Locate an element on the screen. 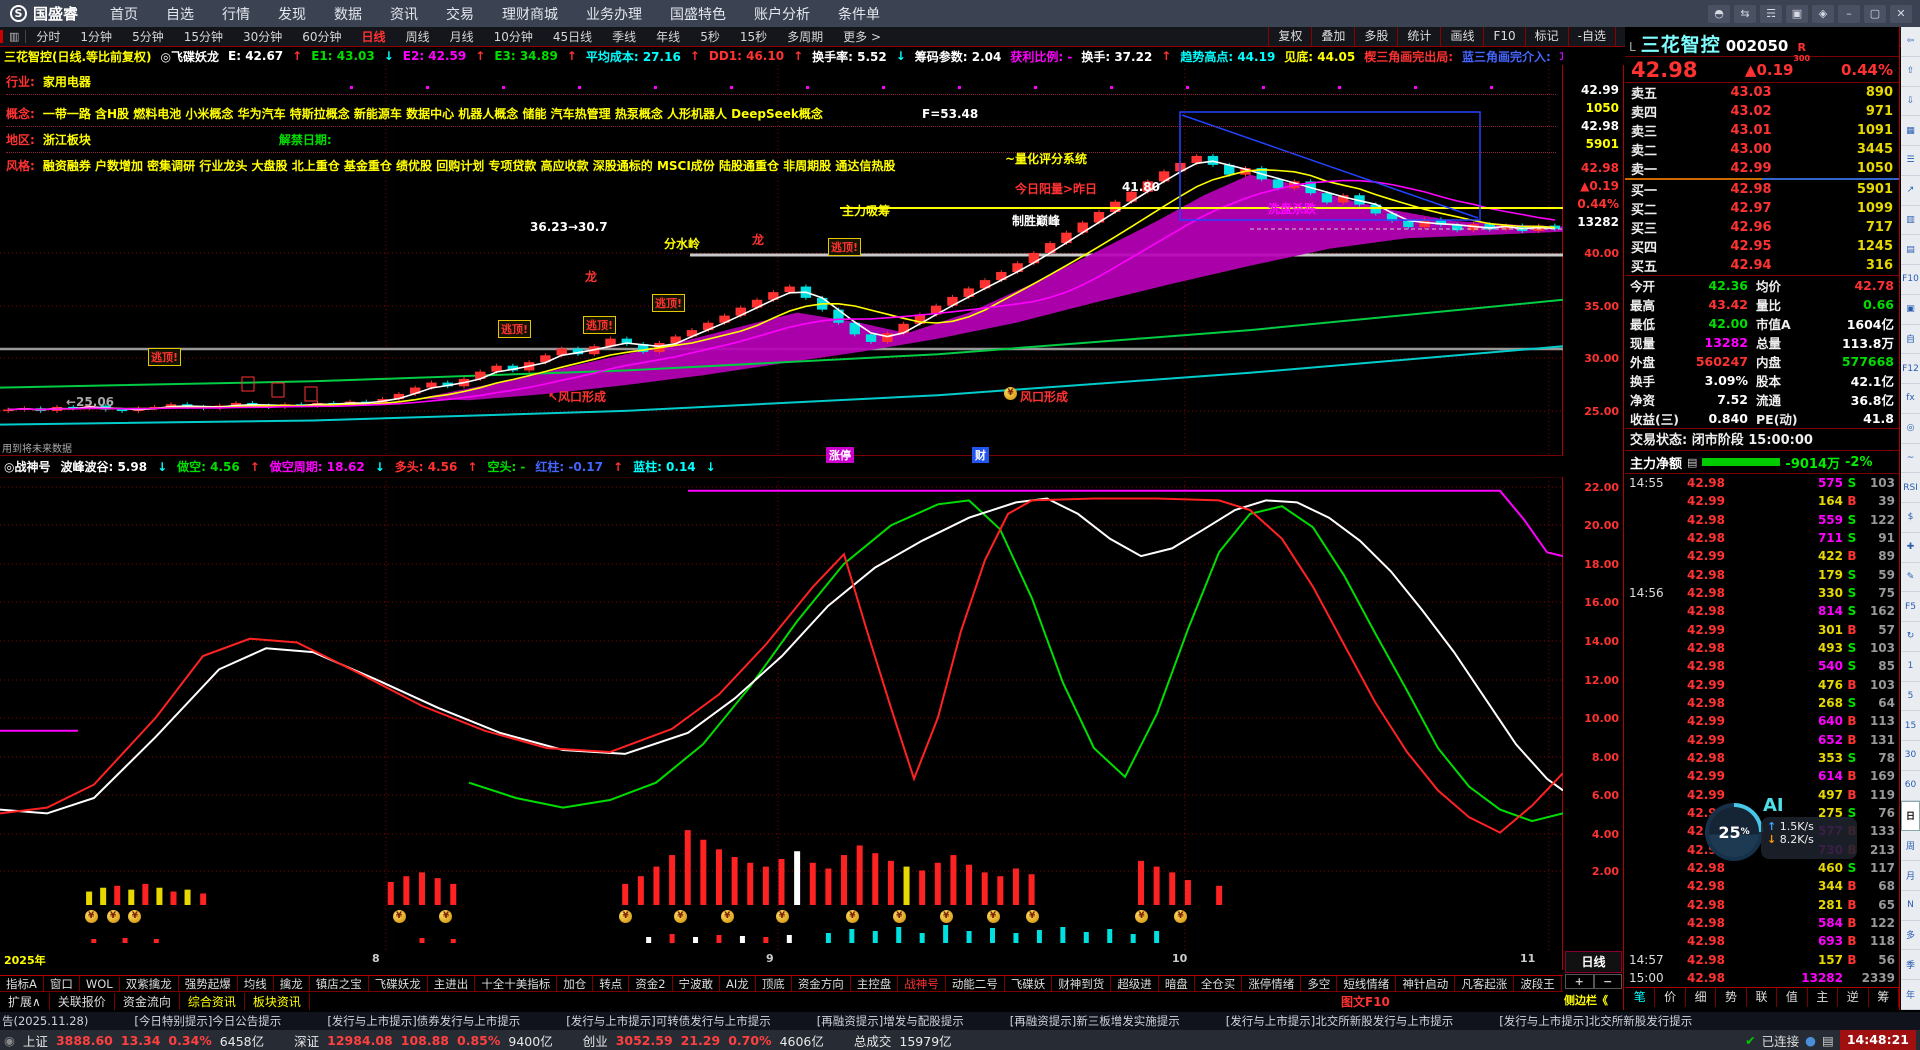  period-tab-2: 1分钟 is located at coordinates (96, 36).